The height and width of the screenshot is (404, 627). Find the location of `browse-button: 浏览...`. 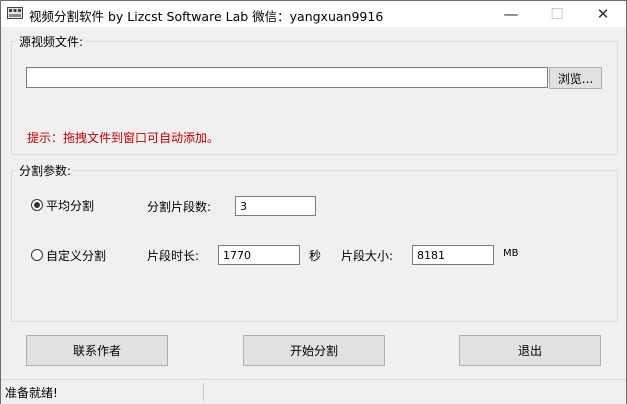

browse-button: 浏览... is located at coordinates (575, 78).